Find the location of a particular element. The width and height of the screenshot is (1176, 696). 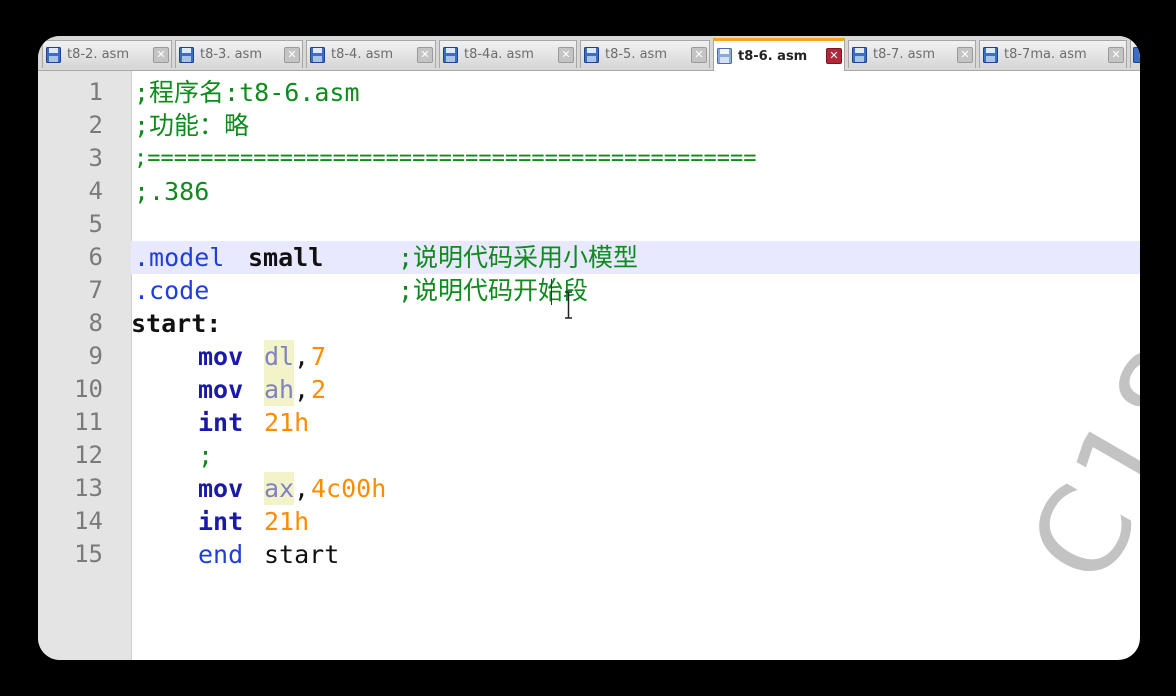

tab-label: t8-3. asm is located at coordinates (231, 54).